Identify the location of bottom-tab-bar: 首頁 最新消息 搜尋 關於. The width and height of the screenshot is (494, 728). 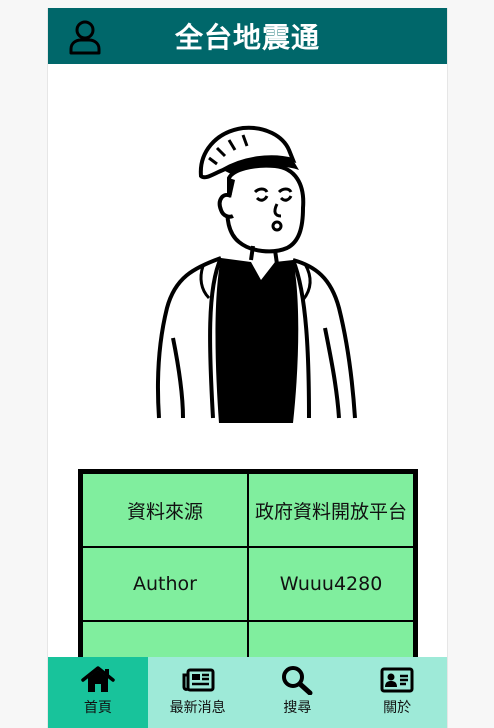
(247, 692).